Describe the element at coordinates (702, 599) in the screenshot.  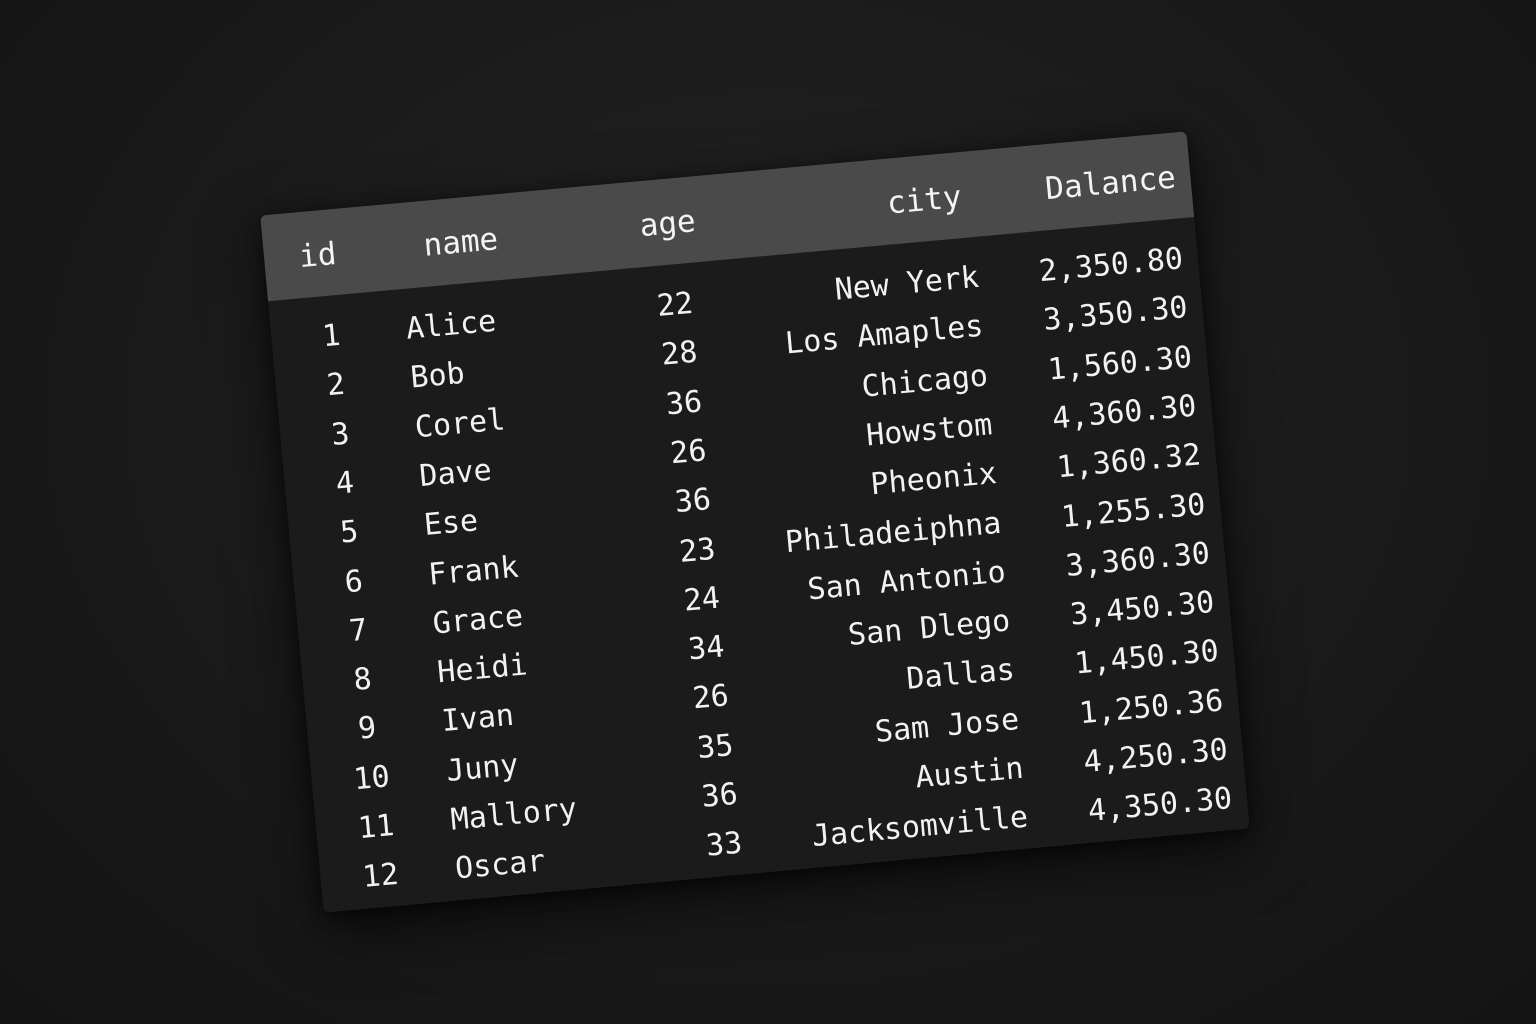
I see `cell-age: 24` at that location.